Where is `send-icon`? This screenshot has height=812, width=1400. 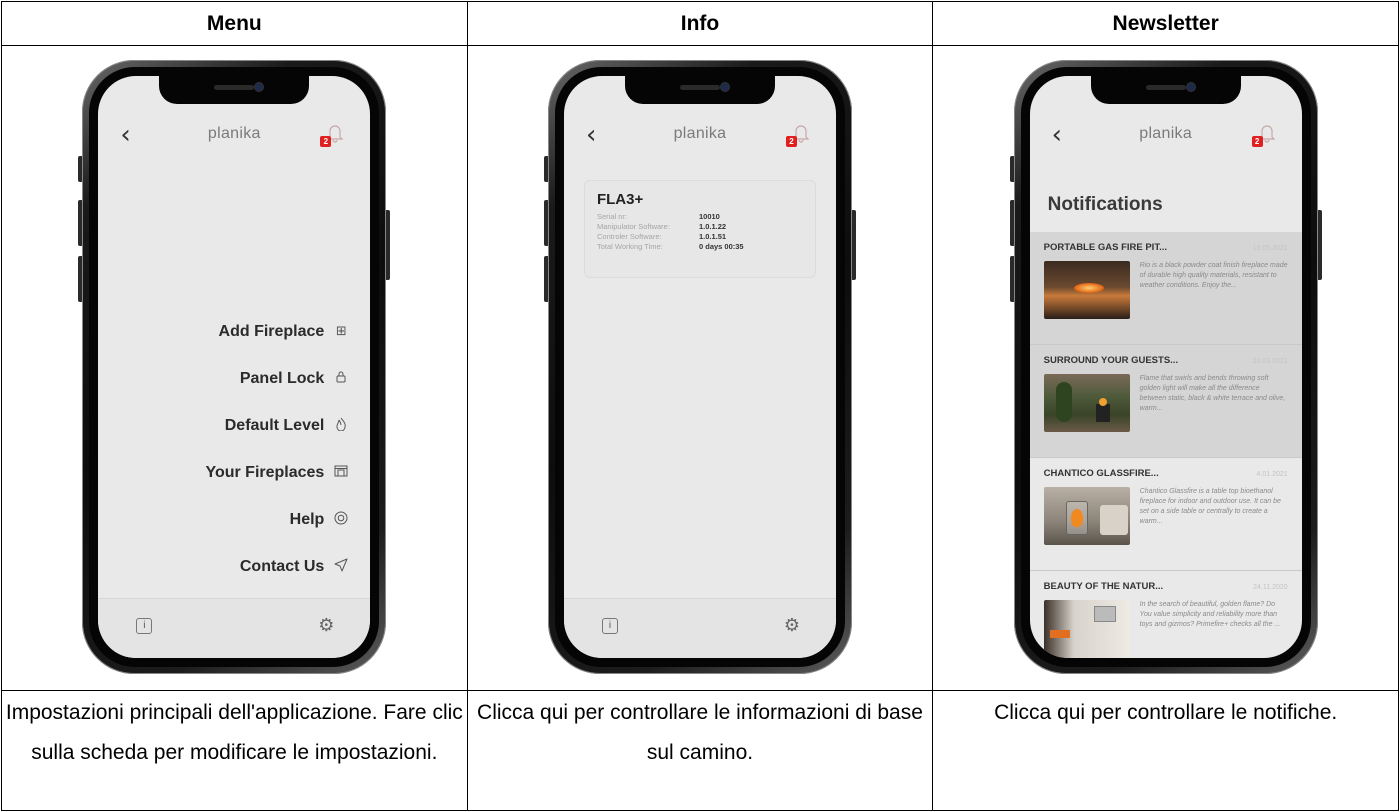
send-icon is located at coordinates (341, 567).